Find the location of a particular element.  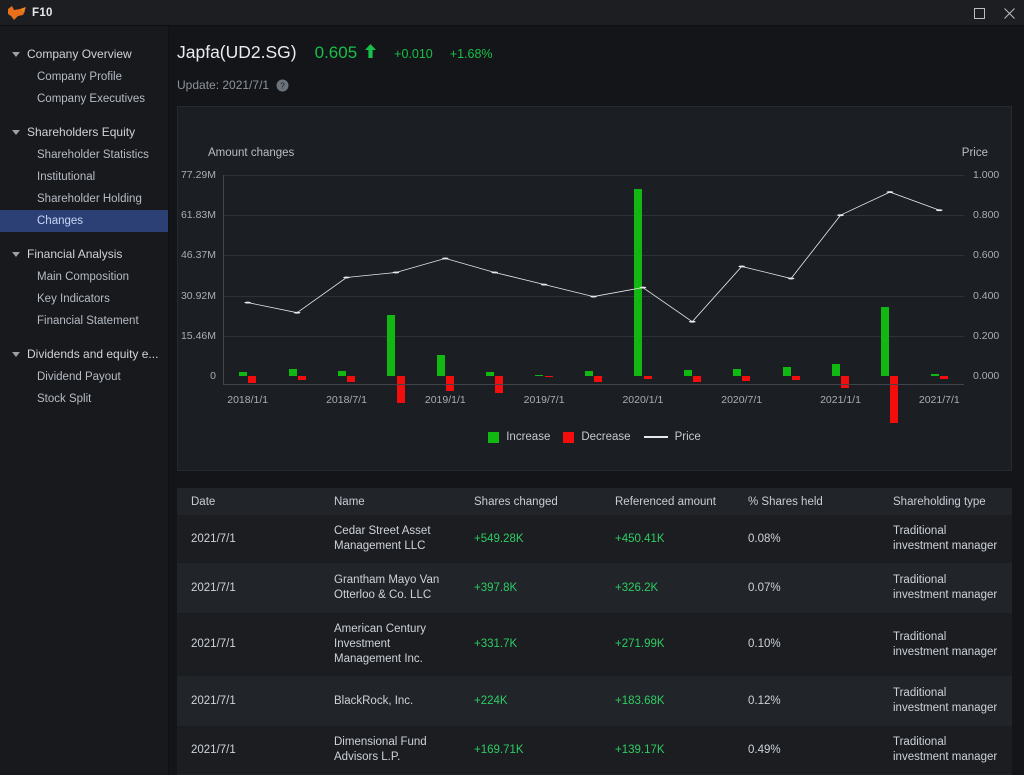

x-axis-tick-label: 2021/1/1 is located at coordinates (840, 400).